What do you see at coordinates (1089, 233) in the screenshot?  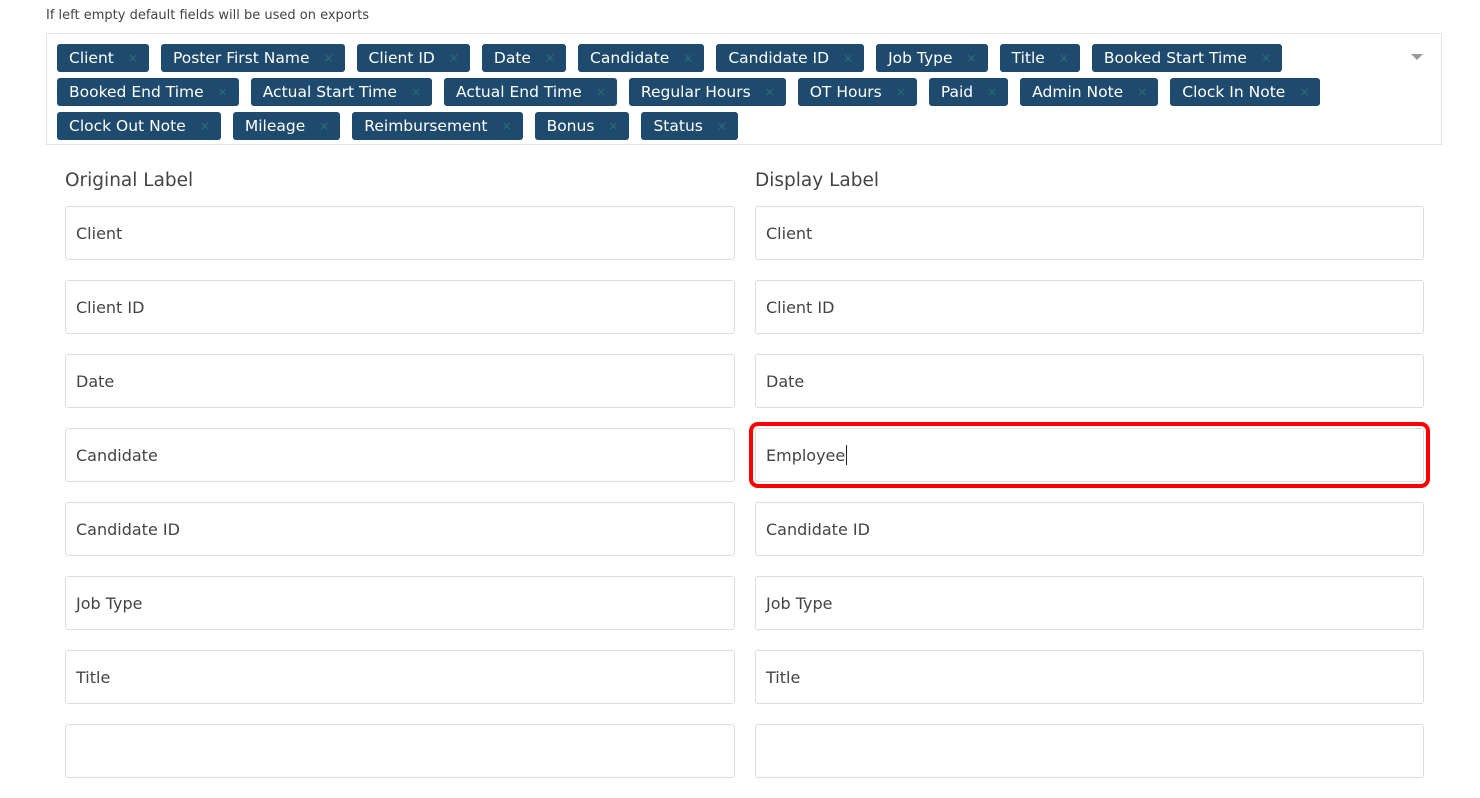 I see `display-label-input: Client` at bounding box center [1089, 233].